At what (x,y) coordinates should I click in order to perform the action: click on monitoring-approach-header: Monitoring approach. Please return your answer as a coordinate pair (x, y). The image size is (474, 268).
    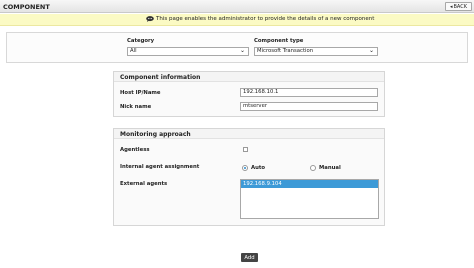
    Looking at the image, I should click on (249, 134).